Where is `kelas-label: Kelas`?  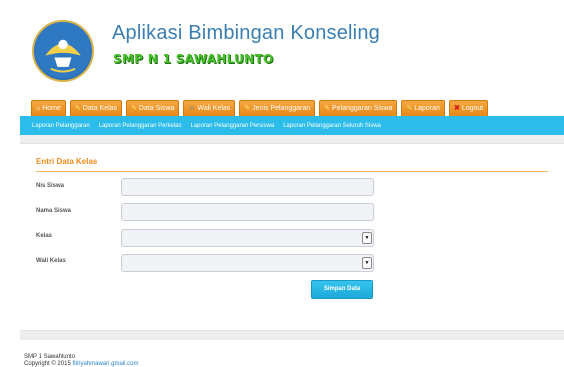
kelas-label: Kelas is located at coordinates (44, 236).